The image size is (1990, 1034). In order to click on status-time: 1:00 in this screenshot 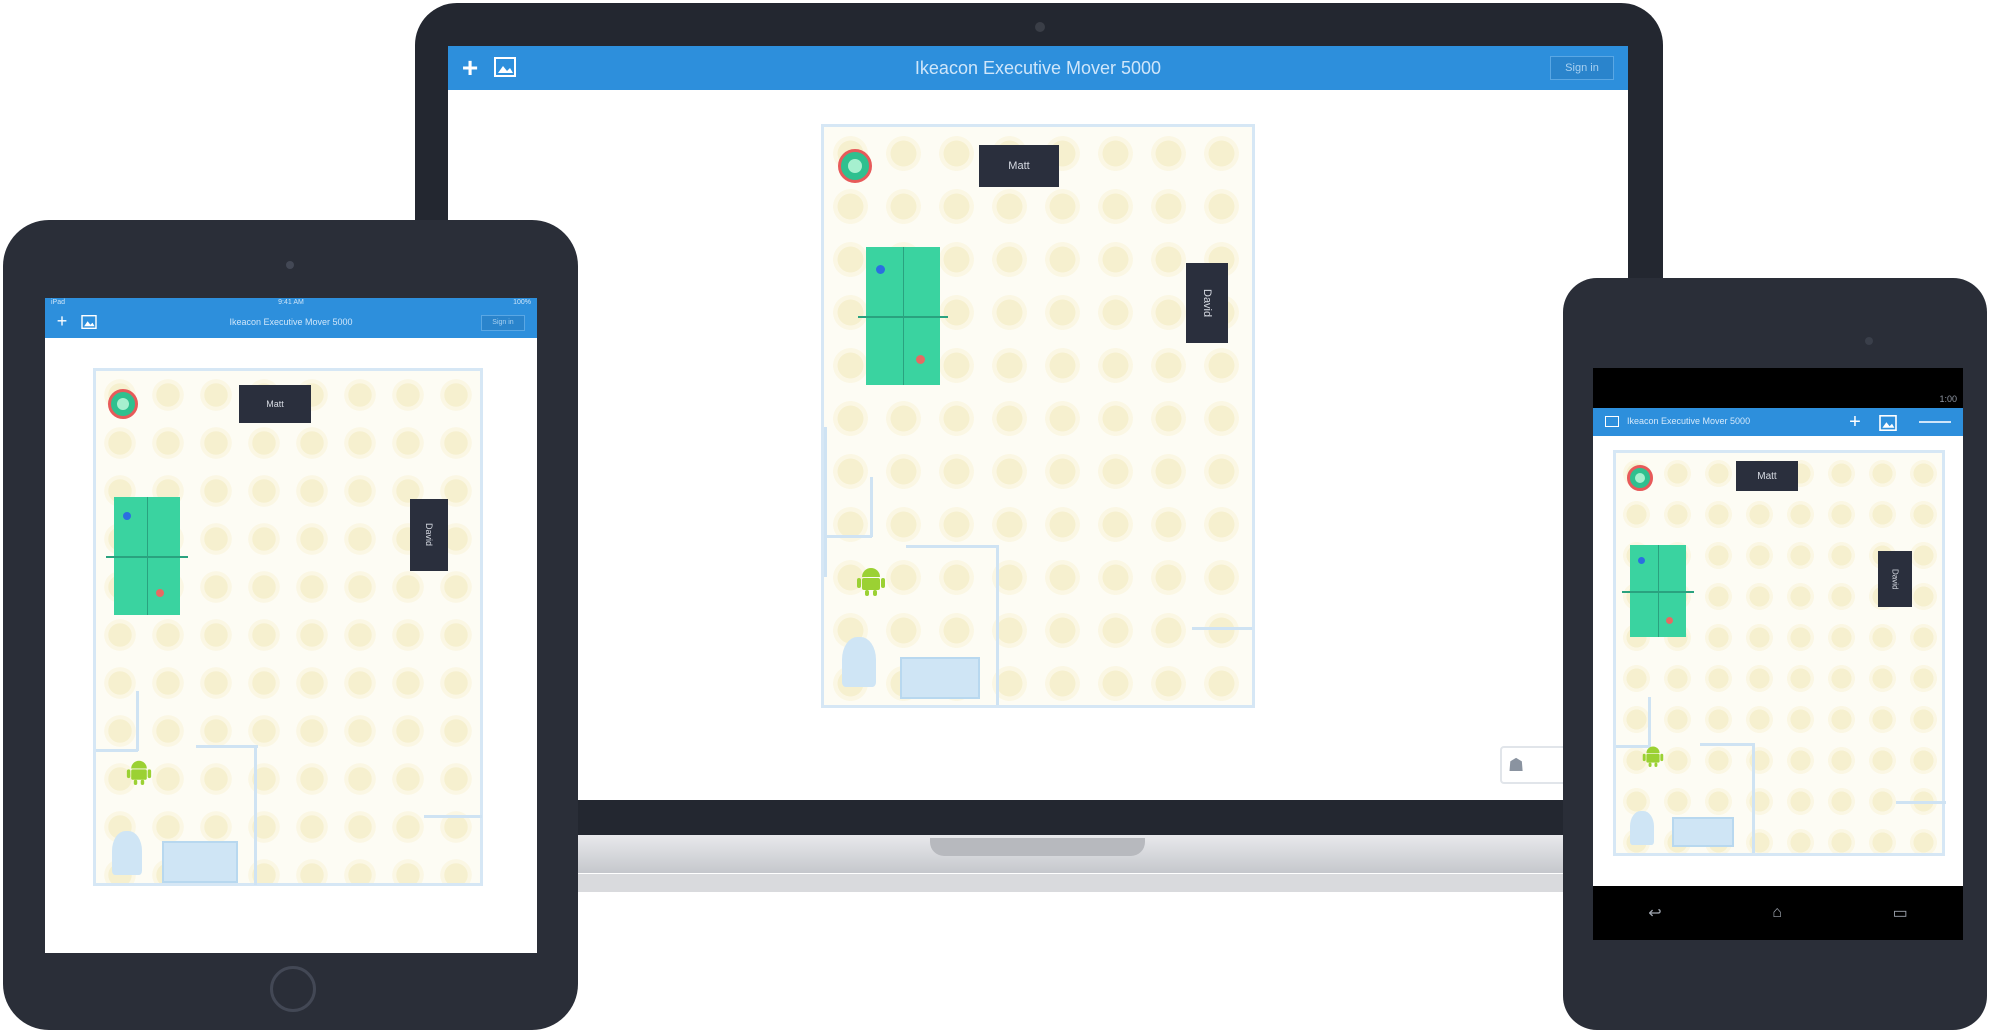, I will do `click(1948, 399)`.